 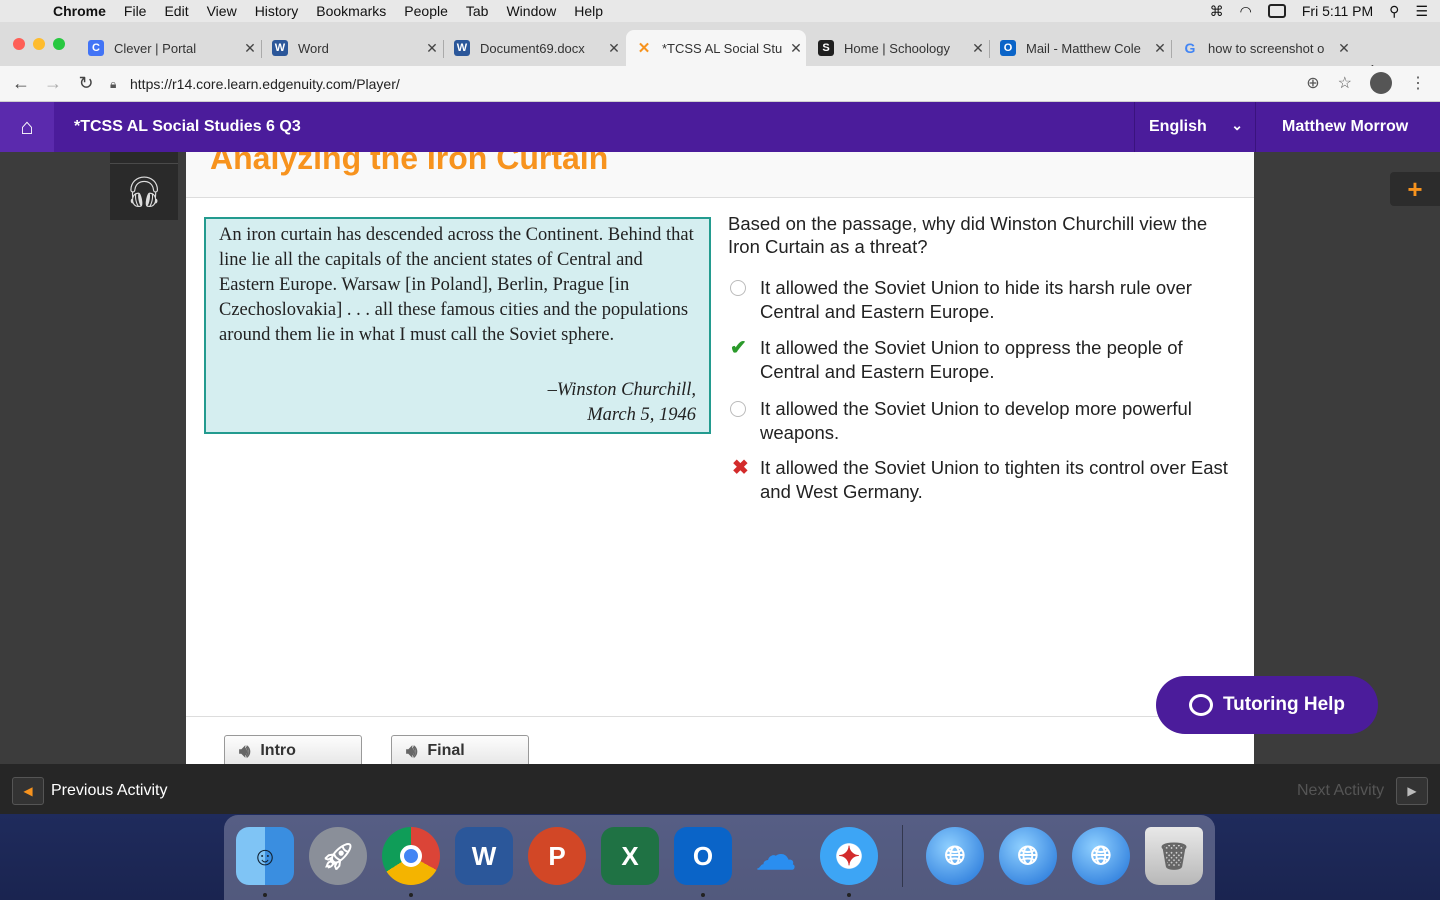 I want to click on tutoring-label: Tutoring Help, so click(x=1284, y=704).